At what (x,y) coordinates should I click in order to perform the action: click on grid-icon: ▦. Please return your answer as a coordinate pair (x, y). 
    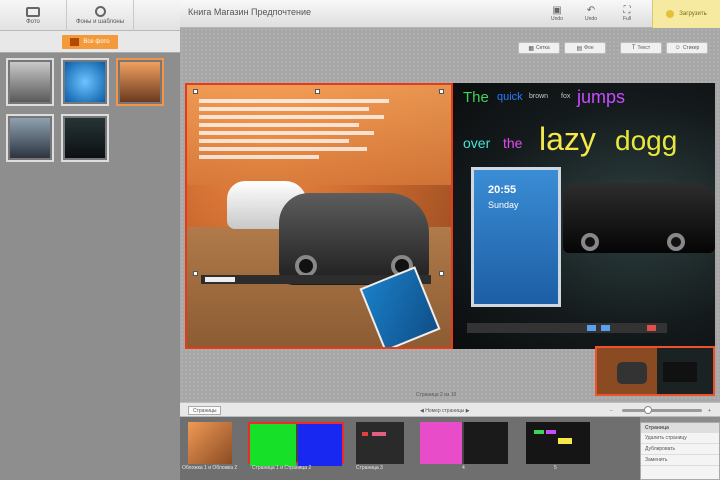
    Looking at the image, I should click on (531, 48).